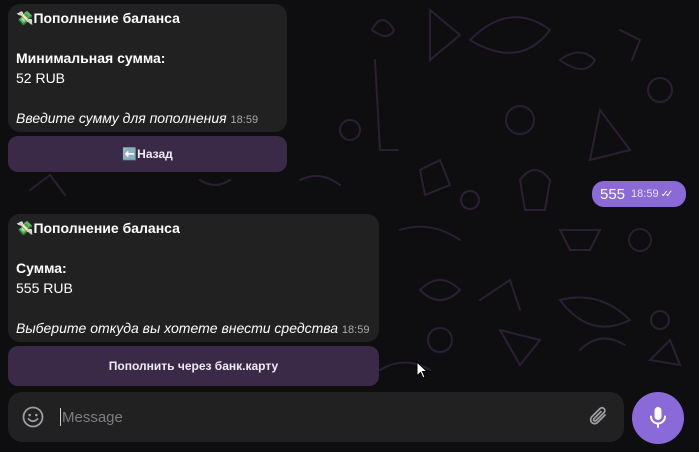 This screenshot has height=452, width=699. I want to click on back-button: ⬅️ Назад, so click(147, 154).